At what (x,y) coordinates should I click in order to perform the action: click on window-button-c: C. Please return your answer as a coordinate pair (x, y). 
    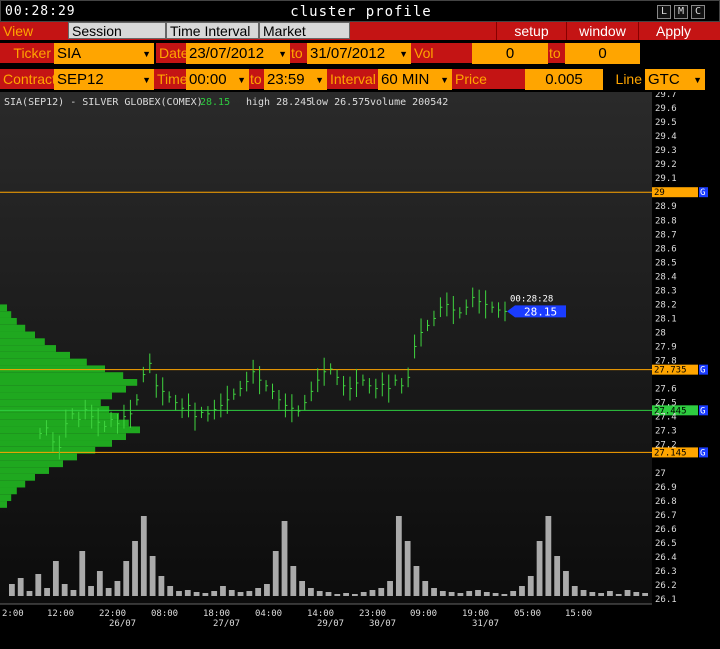
    Looking at the image, I should click on (698, 12).